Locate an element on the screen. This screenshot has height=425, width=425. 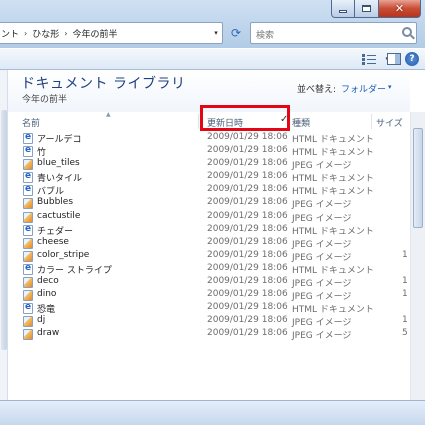
caption-buttons: ✕ is located at coordinates (376, 9).